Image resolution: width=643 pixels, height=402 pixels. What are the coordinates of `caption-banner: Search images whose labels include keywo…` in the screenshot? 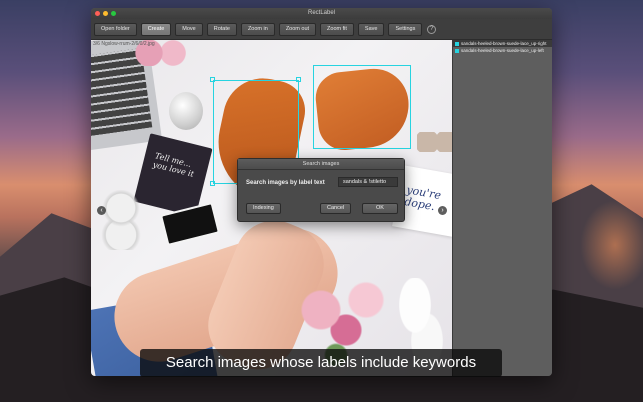 It's located at (321, 363).